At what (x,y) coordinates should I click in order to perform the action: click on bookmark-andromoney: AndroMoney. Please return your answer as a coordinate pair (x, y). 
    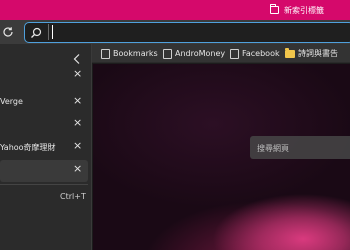
    Looking at the image, I should click on (194, 53).